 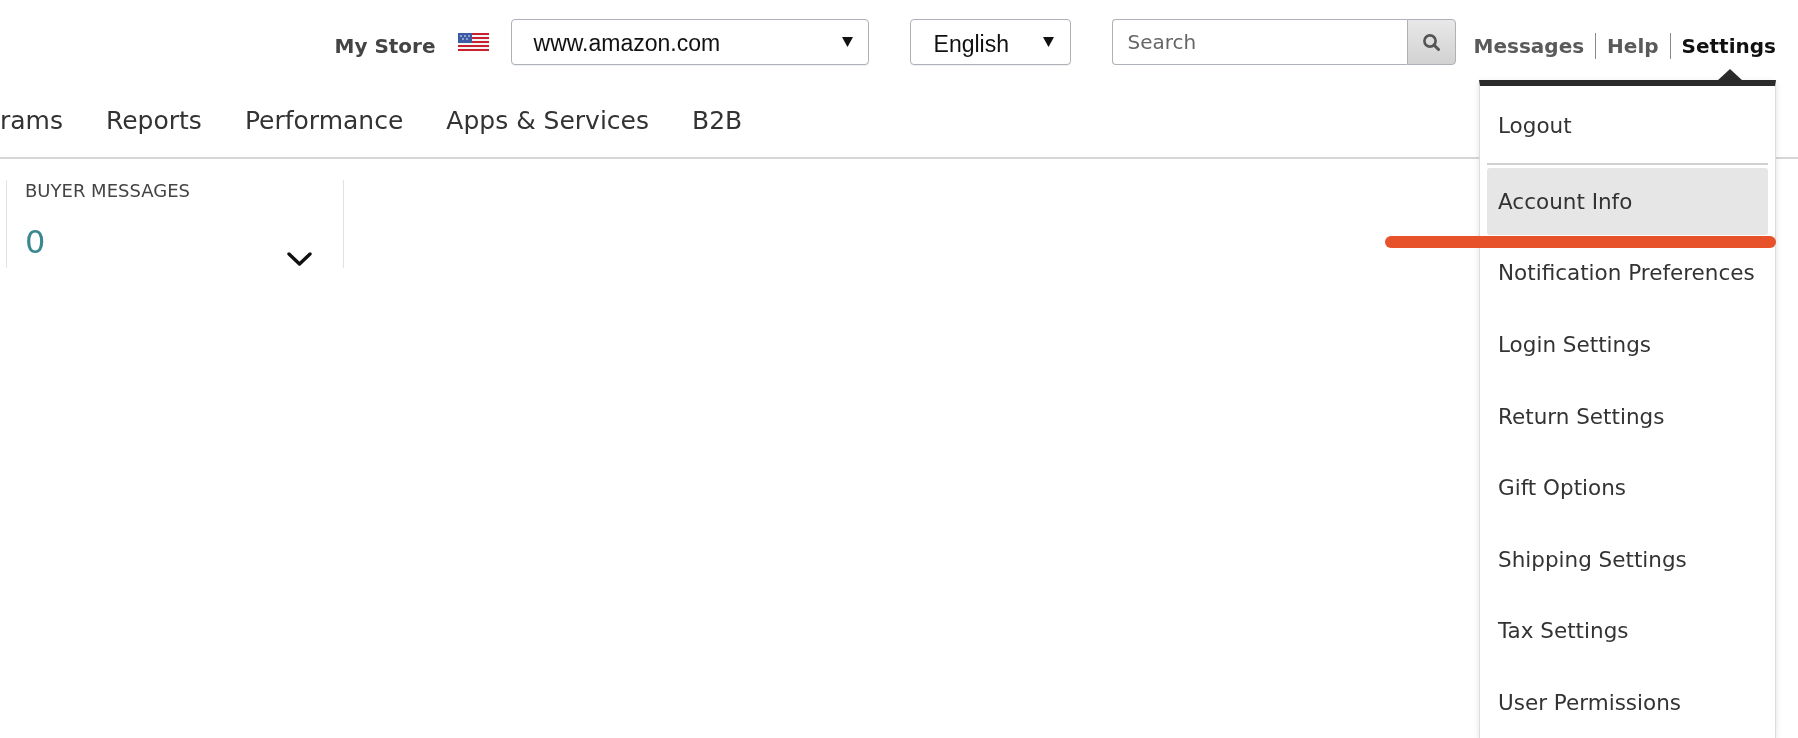 What do you see at coordinates (717, 120) in the screenshot?
I see `nav-tab: B2B` at bounding box center [717, 120].